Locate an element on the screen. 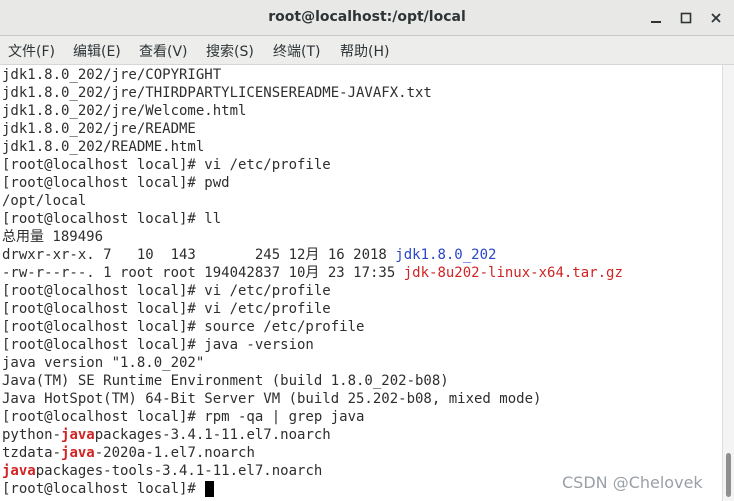 The height and width of the screenshot is (501, 734). menu-terminal: 终端(T) is located at coordinates (296, 51).